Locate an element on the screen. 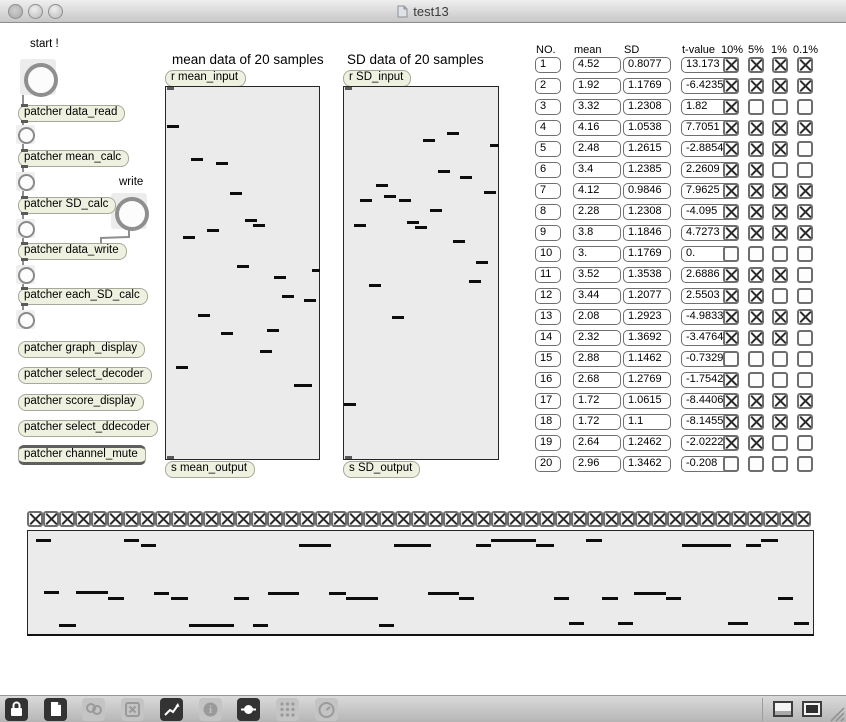 This screenshot has width=846, height=722. start-bang-button is located at coordinates (39, 78).